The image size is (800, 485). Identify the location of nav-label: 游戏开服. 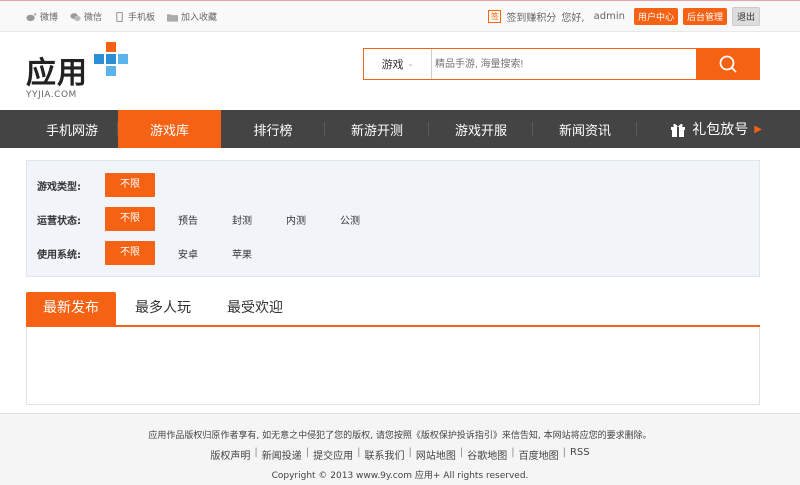
(480, 131).